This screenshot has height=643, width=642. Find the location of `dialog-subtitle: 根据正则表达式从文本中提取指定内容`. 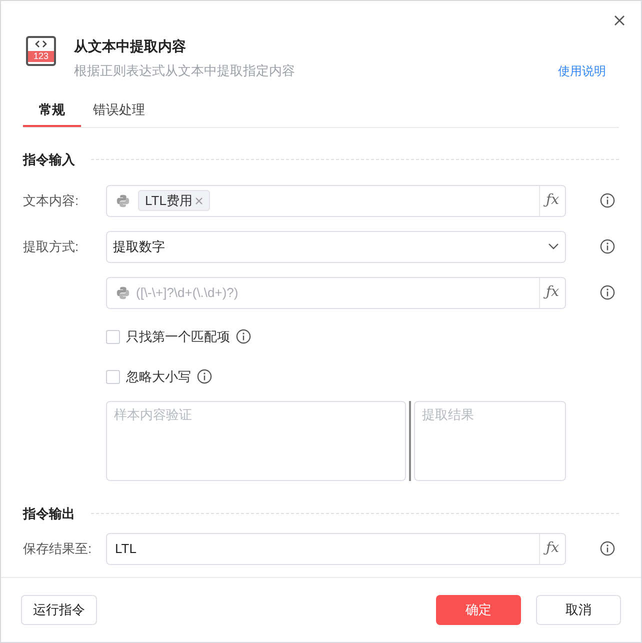

dialog-subtitle: 根据正则表达式从文本中提取指定内容 is located at coordinates (184, 71).